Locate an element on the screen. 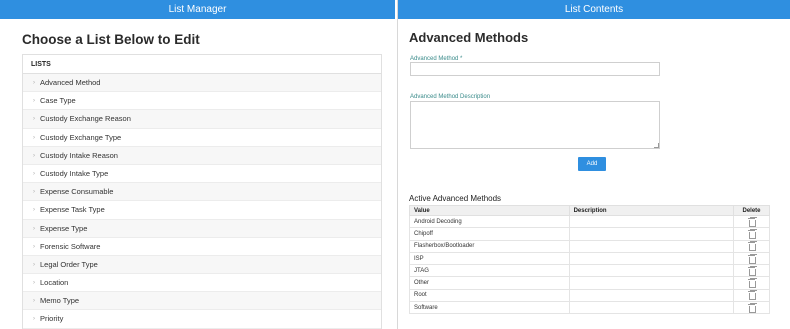  list-item-forensic-software: › Forensic Software is located at coordinates (202, 247).